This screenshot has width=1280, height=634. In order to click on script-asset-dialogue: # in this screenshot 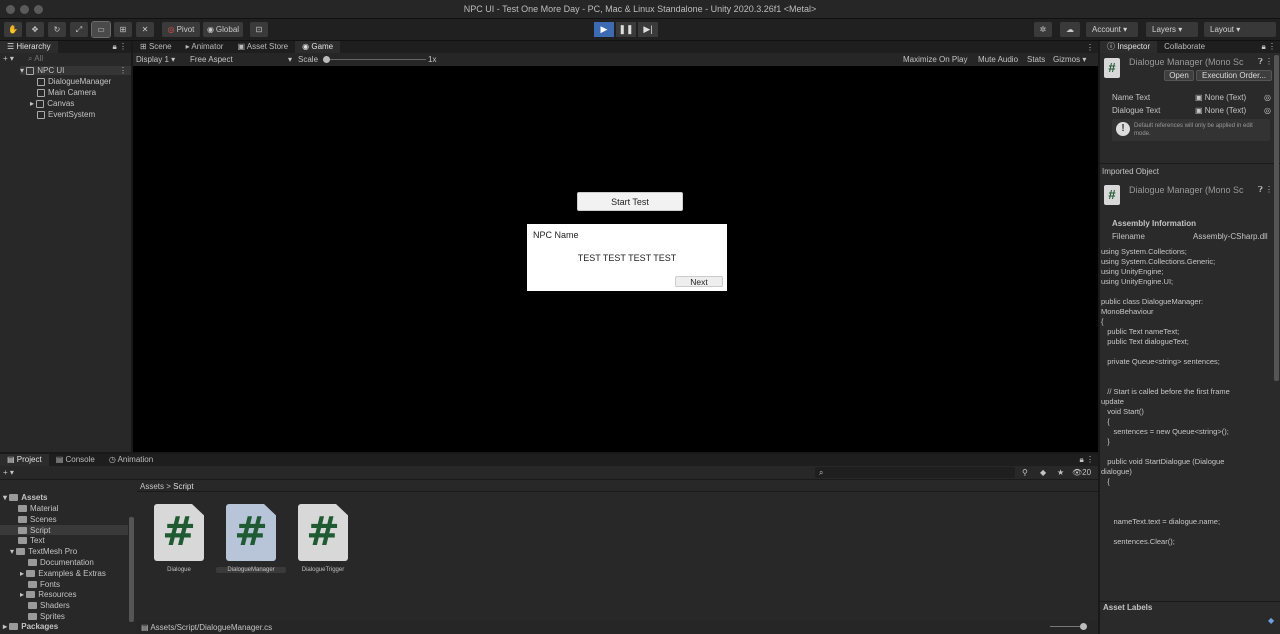, I will do `click(179, 532)`.